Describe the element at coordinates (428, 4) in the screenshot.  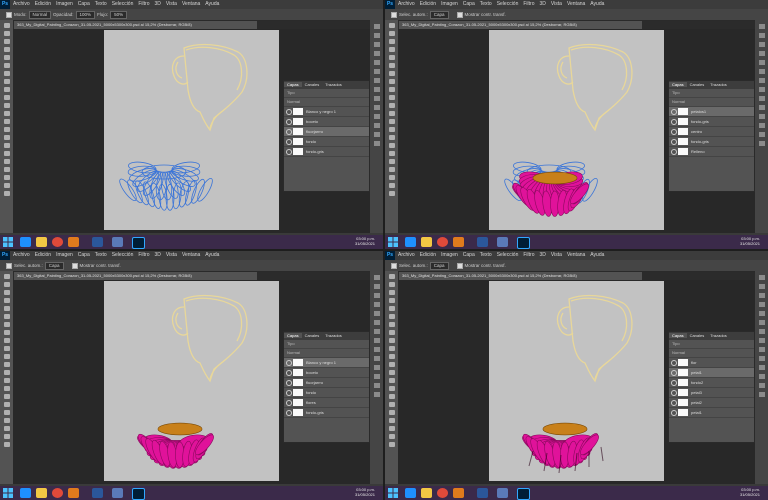
I see `menu-item: Edición` at that location.